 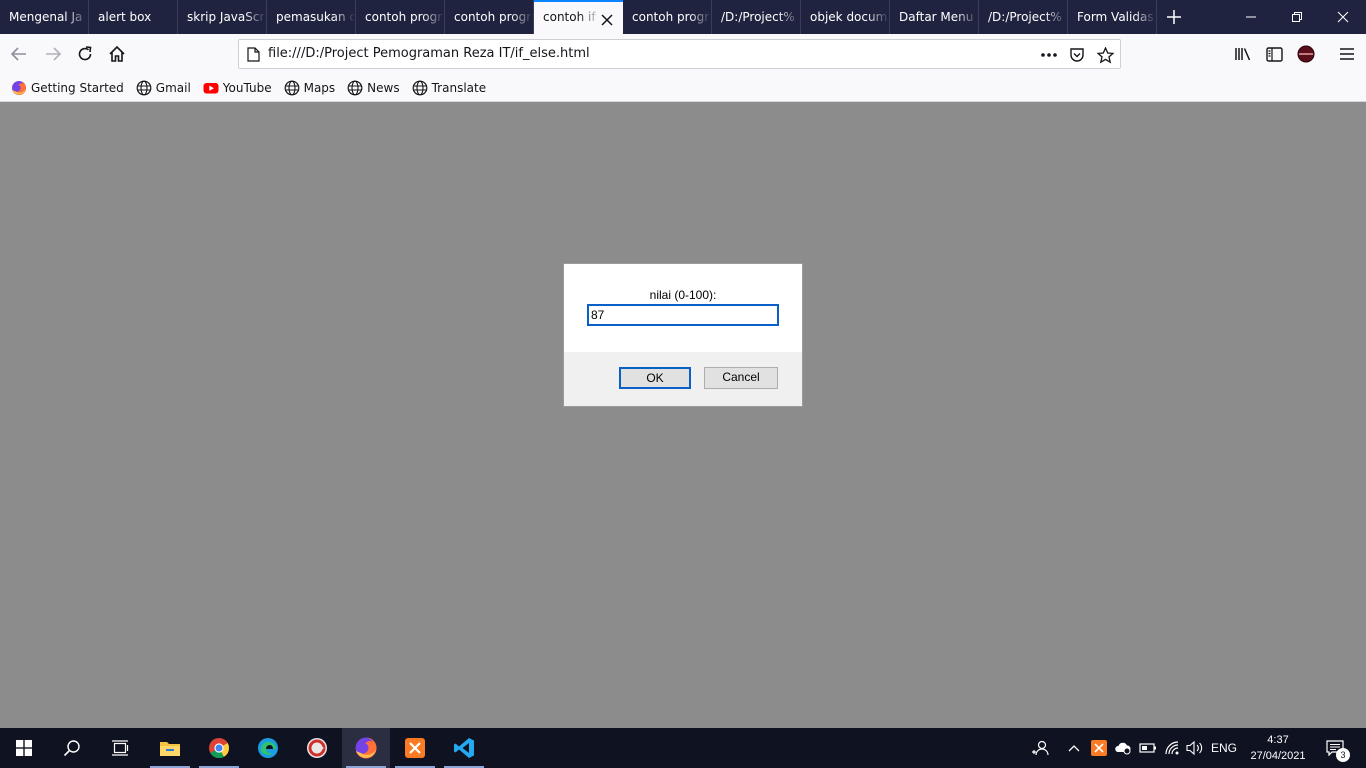 I want to click on vscode-button, so click(x=464, y=748).